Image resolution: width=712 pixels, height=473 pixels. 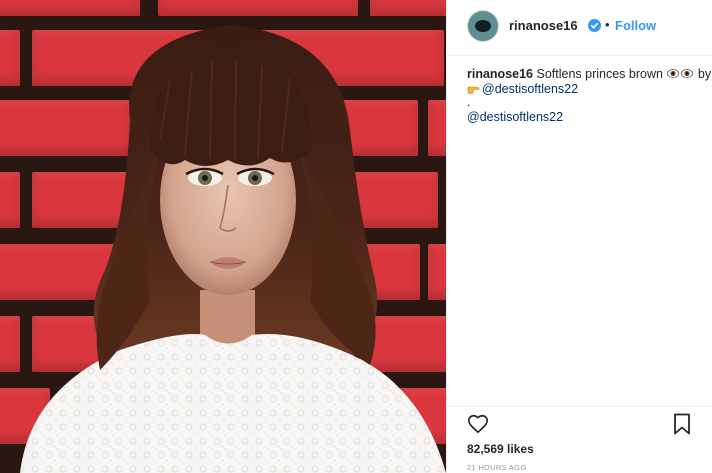 I want to click on verified-badge-icon, so click(x=594, y=25).